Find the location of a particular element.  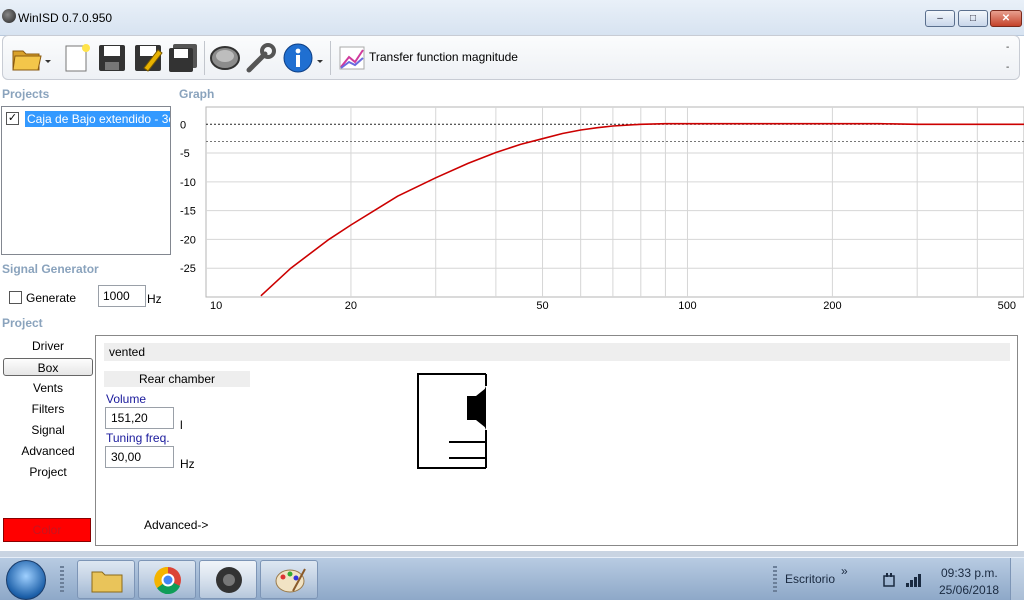

graph-type-selector: Transfer function magnitude is located at coordinates (443, 57).